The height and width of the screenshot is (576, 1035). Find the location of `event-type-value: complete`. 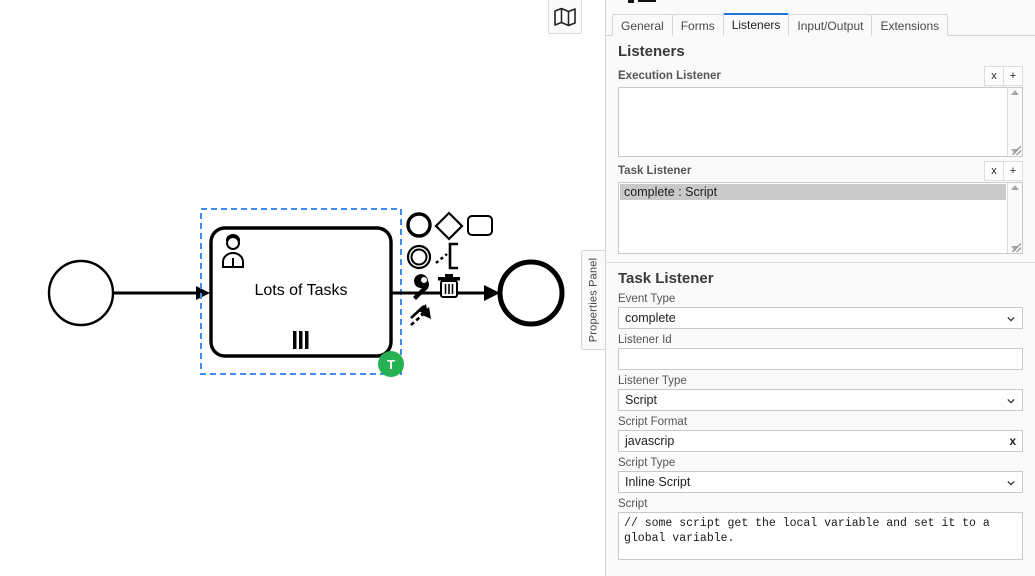

event-type-value: complete is located at coordinates (650, 318).